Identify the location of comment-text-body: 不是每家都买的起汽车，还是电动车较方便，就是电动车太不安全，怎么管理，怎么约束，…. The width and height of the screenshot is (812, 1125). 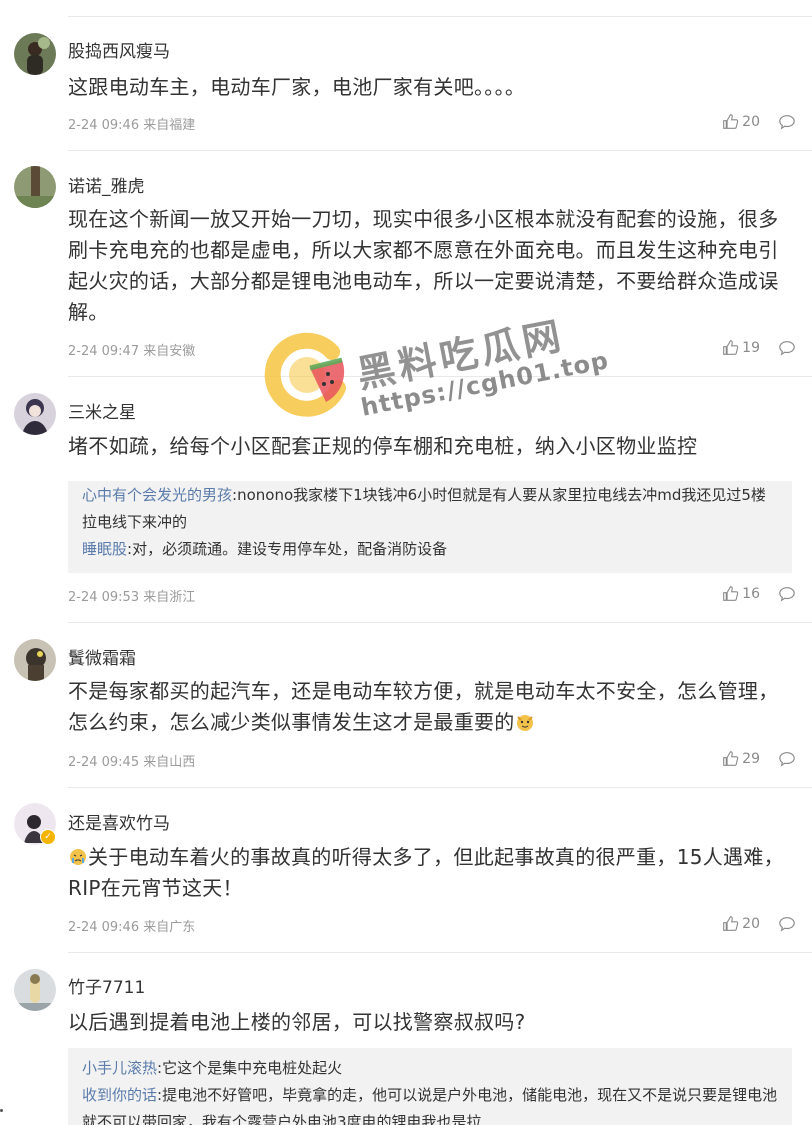
(423, 706).